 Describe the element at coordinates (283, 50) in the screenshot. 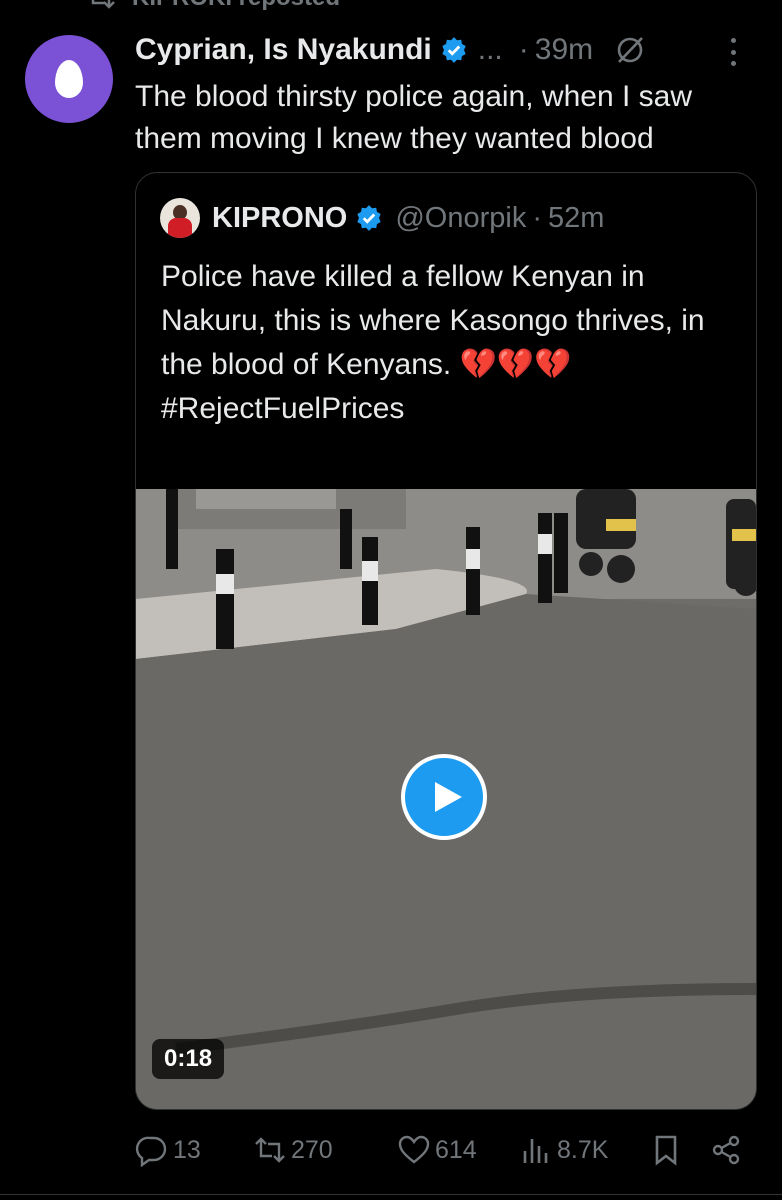

I see `author-name: Cyprian, Is Nyakundi` at that location.